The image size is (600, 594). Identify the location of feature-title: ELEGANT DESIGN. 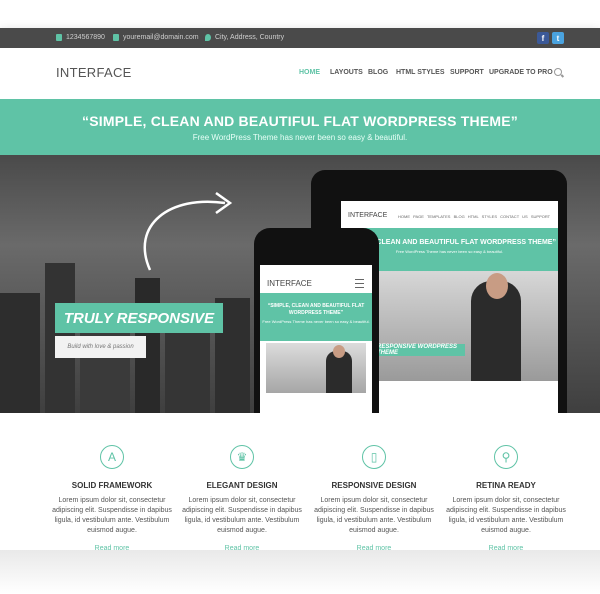
(242, 485).